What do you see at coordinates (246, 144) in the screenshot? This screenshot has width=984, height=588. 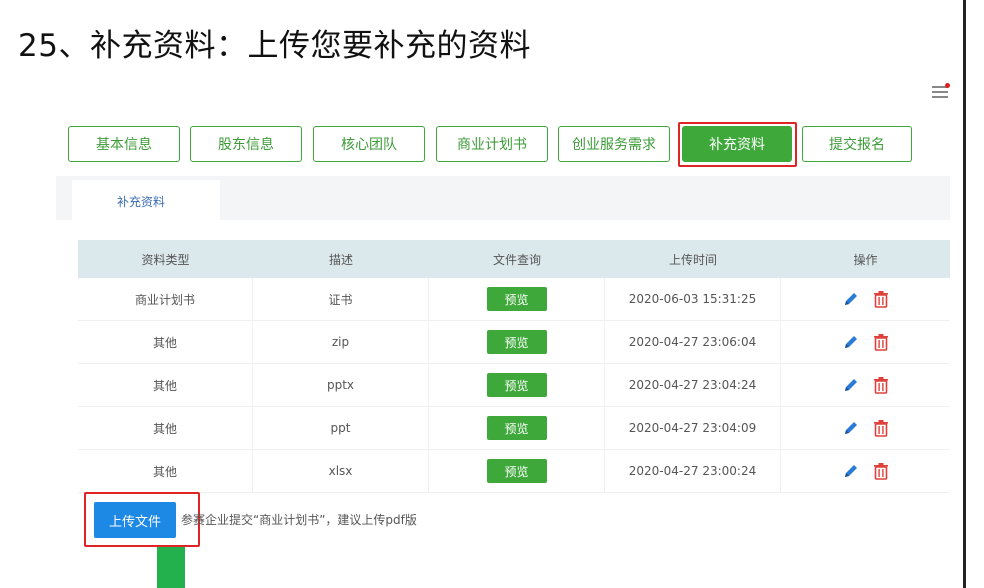 I see `tab-shareholder-info: 股东信息` at bounding box center [246, 144].